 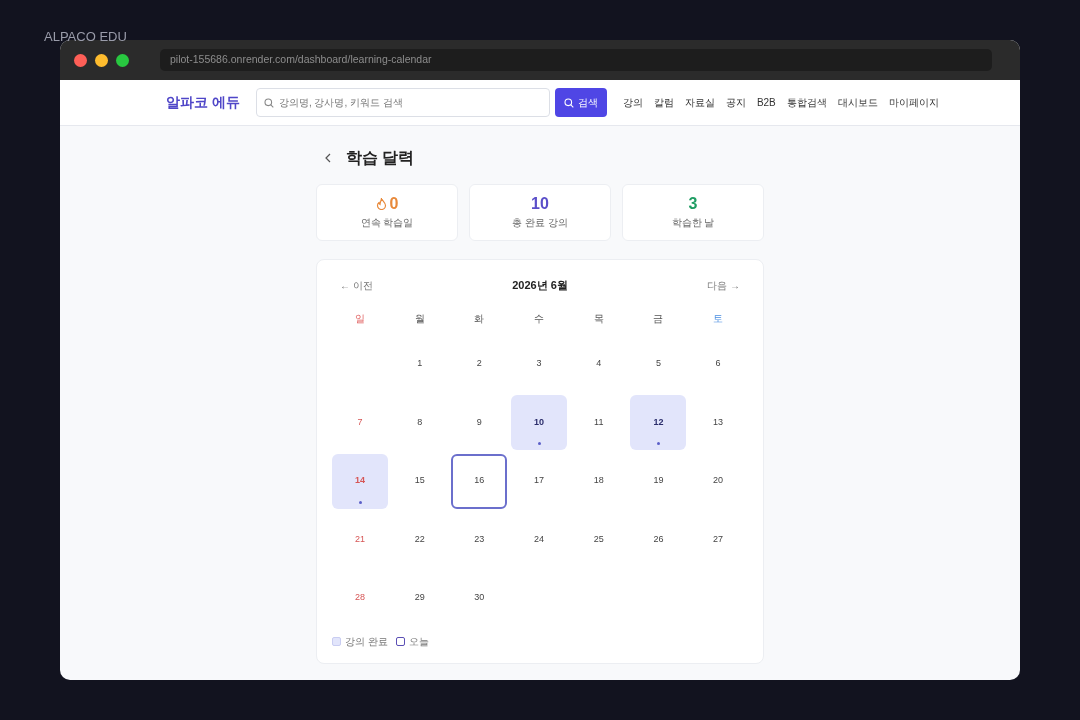 What do you see at coordinates (381, 203) in the screenshot?
I see `flame-icon` at bounding box center [381, 203].